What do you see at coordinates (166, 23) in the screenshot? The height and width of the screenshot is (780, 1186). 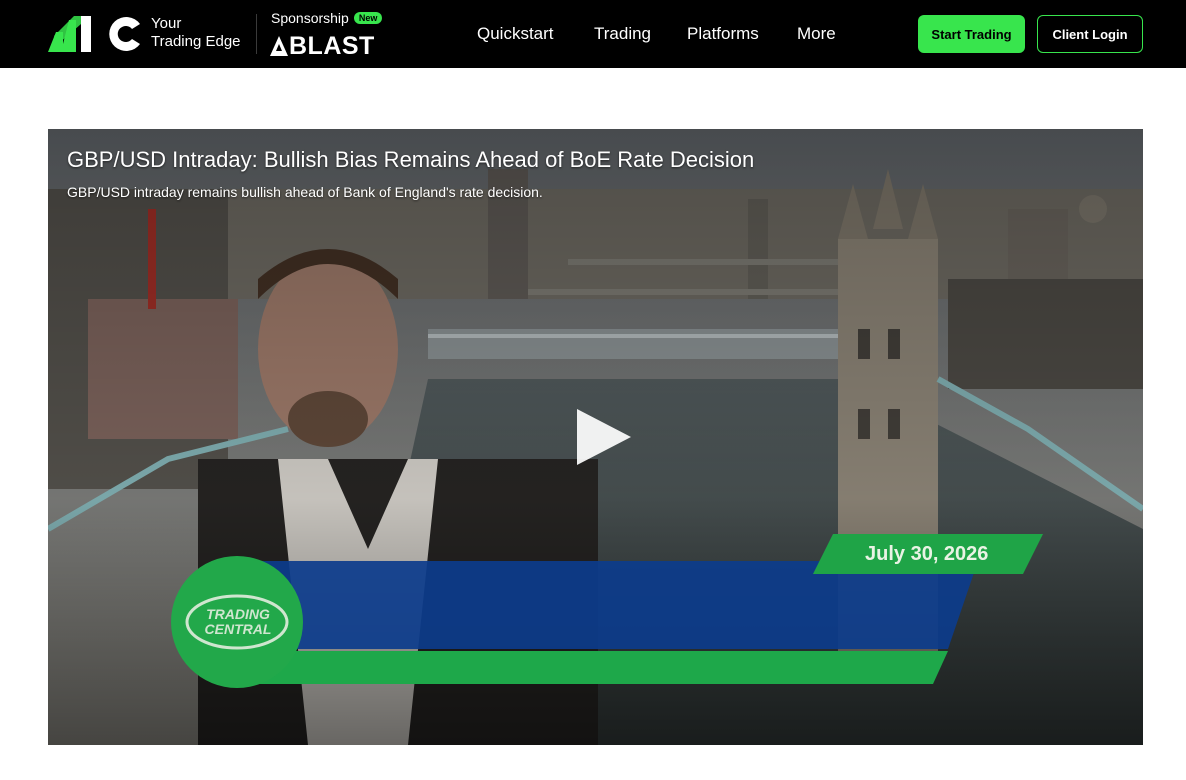 I see `tagline-line-1: Your` at bounding box center [166, 23].